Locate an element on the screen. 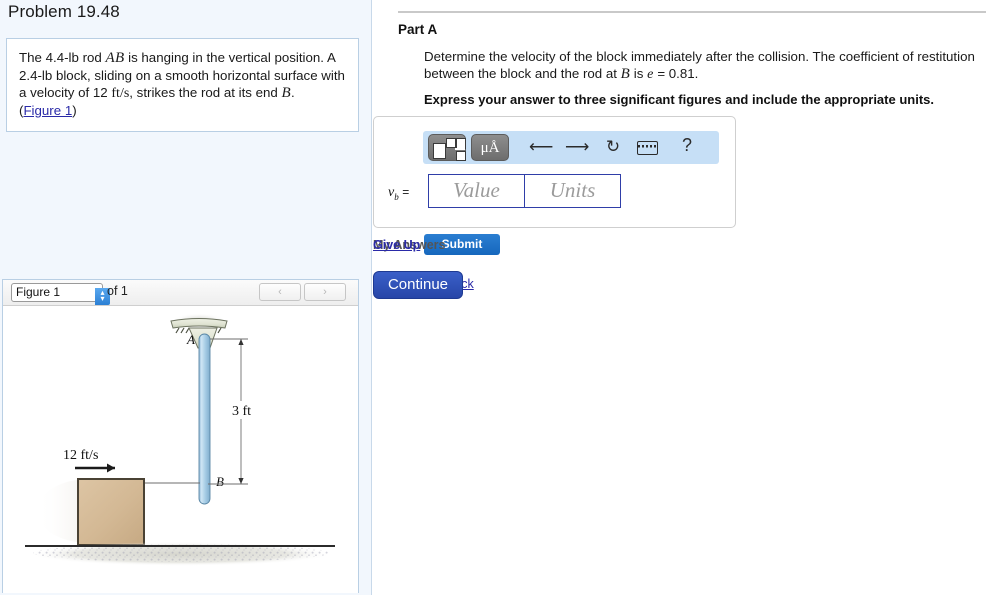  question-text-3: = 0.81. is located at coordinates (676, 73).